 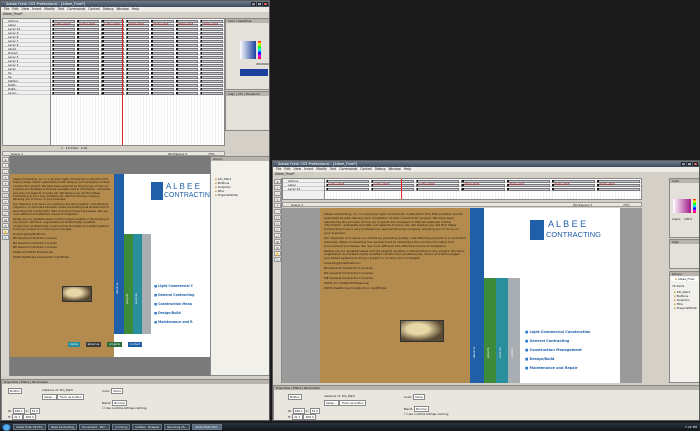 What do you see at coordinates (512, 353) in the screenshot?
I see `right-vtab-contact: contact` at bounding box center [512, 353].